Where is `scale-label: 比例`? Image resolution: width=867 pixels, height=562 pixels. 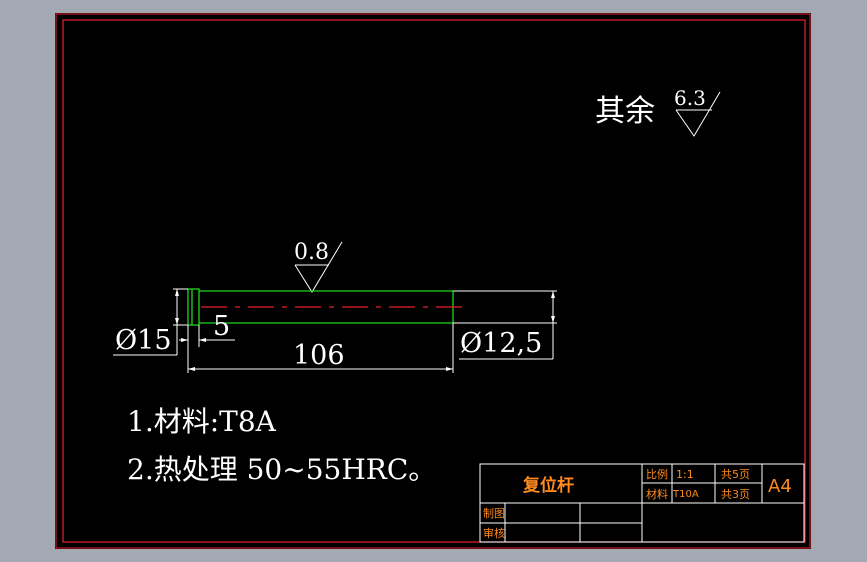 scale-label: 比例 is located at coordinates (657, 474).